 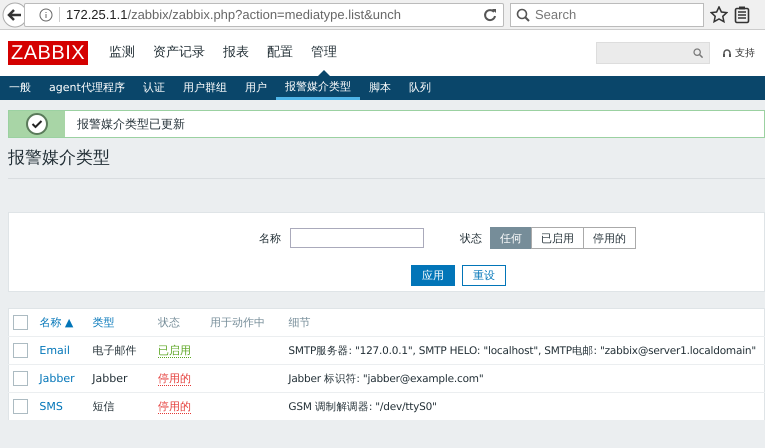 I want to click on status-option: 停用的, so click(x=609, y=238).